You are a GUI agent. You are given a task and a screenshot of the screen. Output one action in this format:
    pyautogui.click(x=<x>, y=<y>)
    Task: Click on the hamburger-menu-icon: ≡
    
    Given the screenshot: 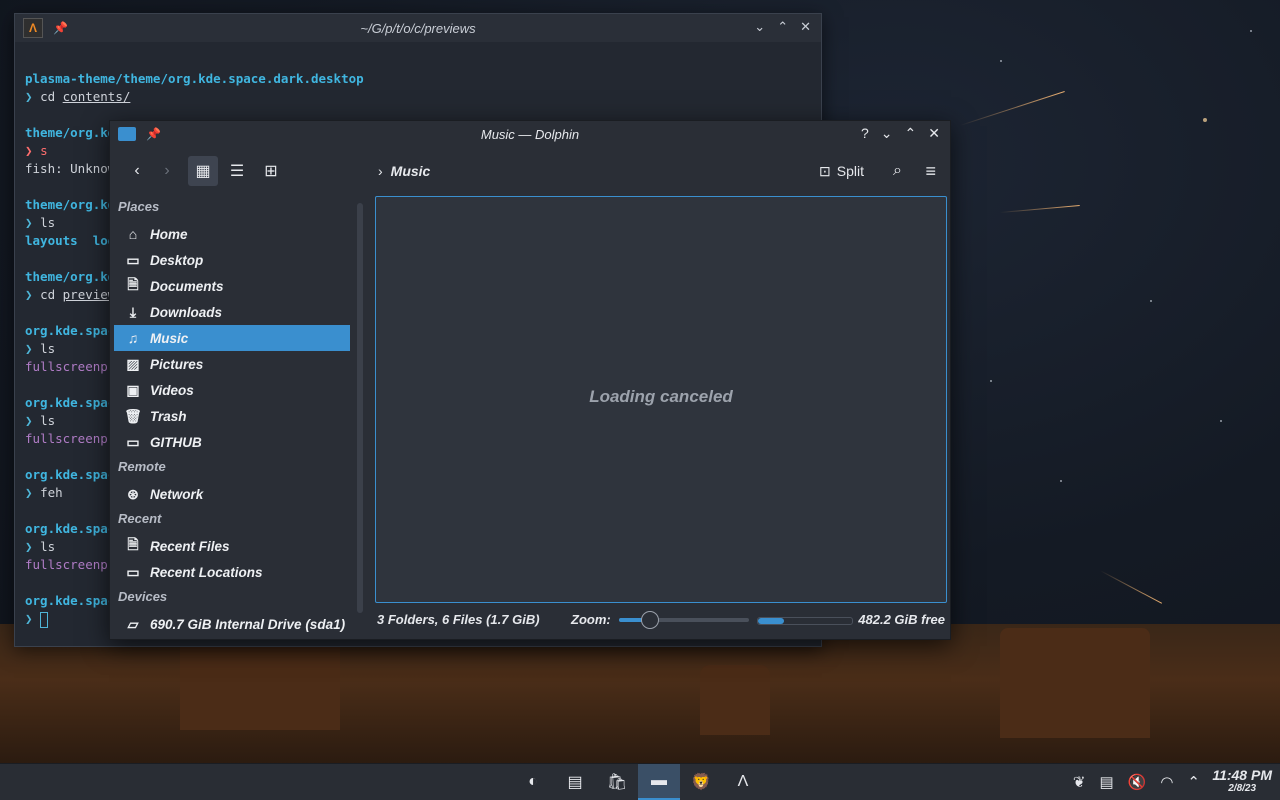 What is the action you would take?
    pyautogui.click(x=930, y=171)
    